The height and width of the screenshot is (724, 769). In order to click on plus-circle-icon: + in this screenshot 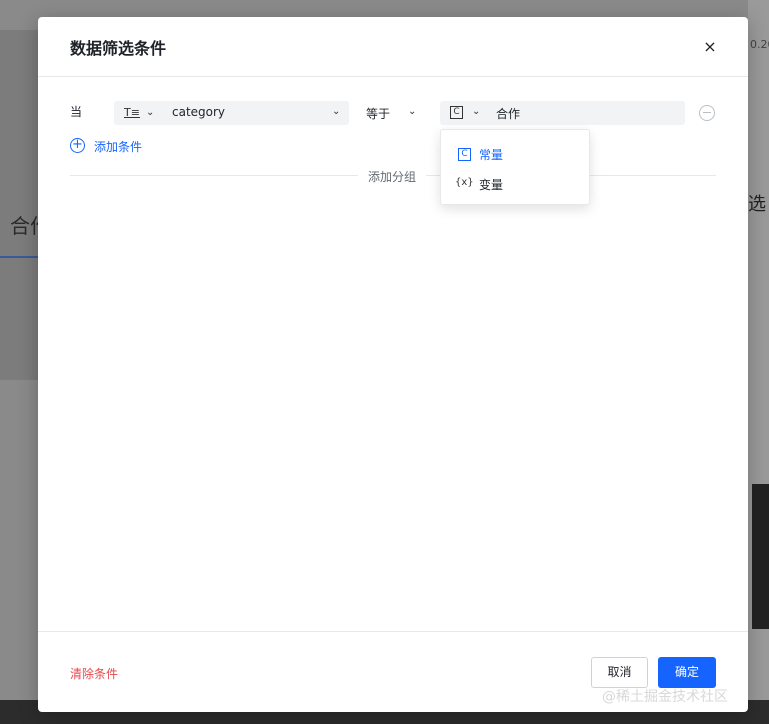, I will do `click(77, 145)`.